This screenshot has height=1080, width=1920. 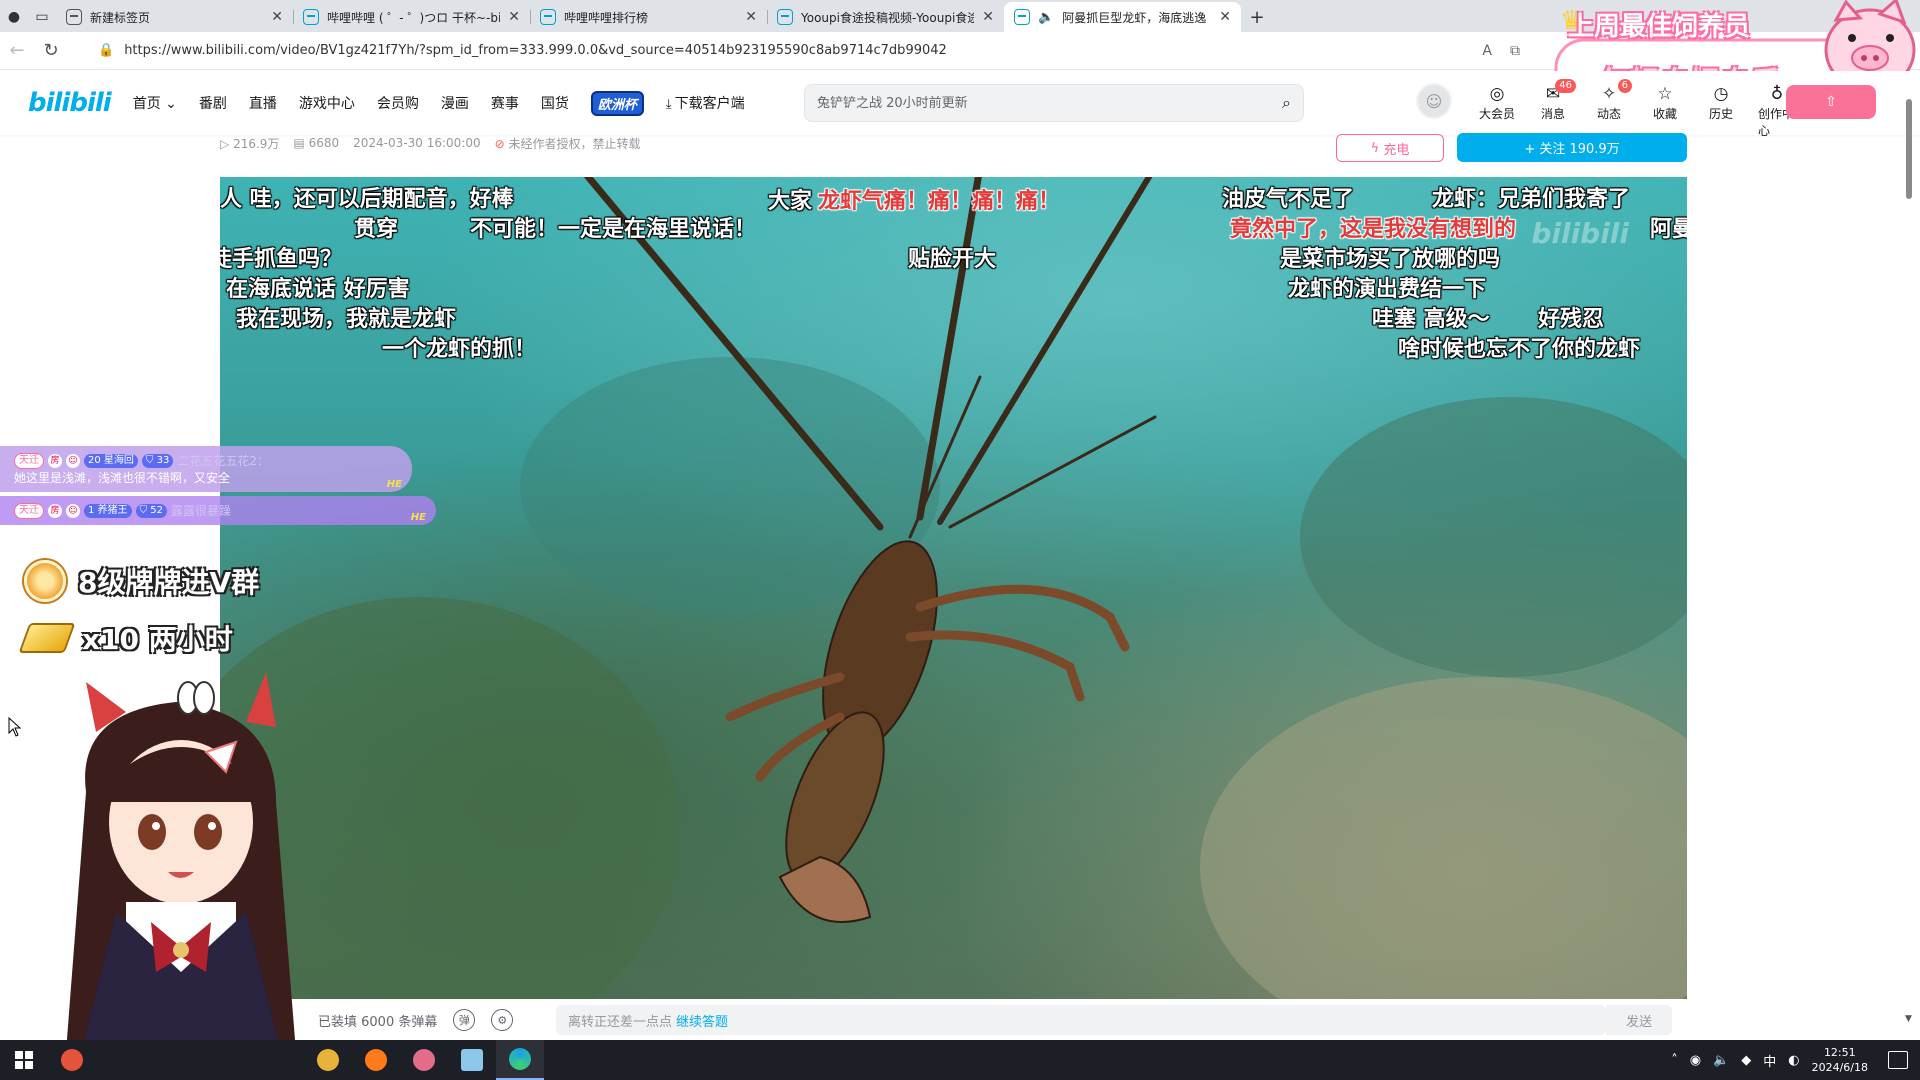 What do you see at coordinates (1496, 114) in the screenshot?
I see `header-vip-label: 大会员` at bounding box center [1496, 114].